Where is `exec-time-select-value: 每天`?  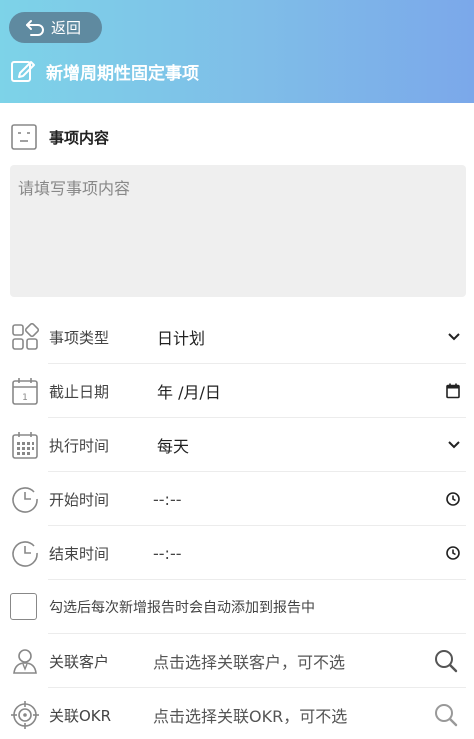
exec-time-select-value: 每天 is located at coordinates (173, 445).